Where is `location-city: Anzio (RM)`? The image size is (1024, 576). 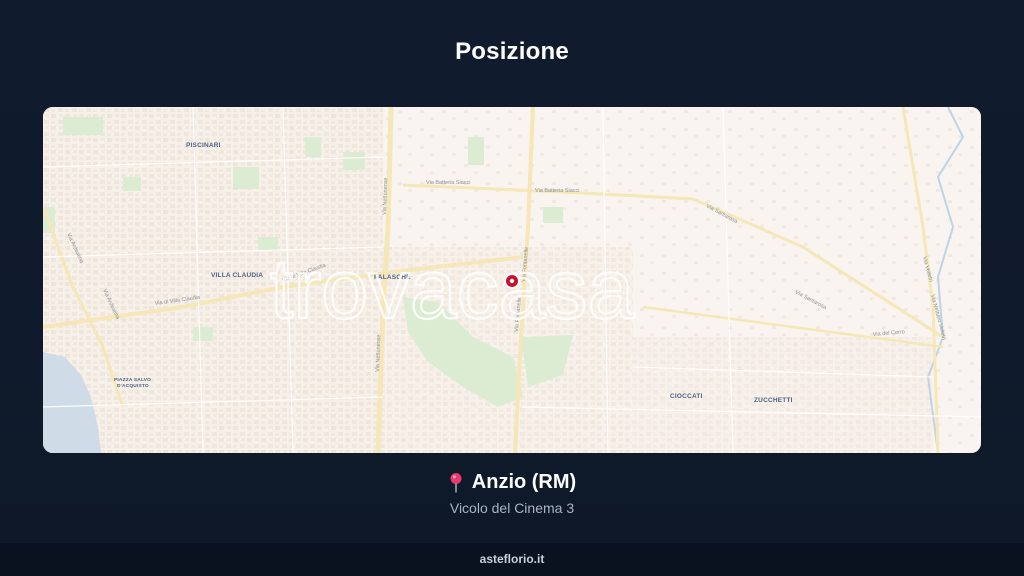
location-city: Anzio (RM) is located at coordinates (524, 482).